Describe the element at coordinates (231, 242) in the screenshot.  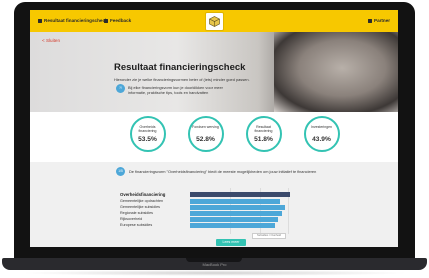
I see `read-more-button: Lees meer` at that location.